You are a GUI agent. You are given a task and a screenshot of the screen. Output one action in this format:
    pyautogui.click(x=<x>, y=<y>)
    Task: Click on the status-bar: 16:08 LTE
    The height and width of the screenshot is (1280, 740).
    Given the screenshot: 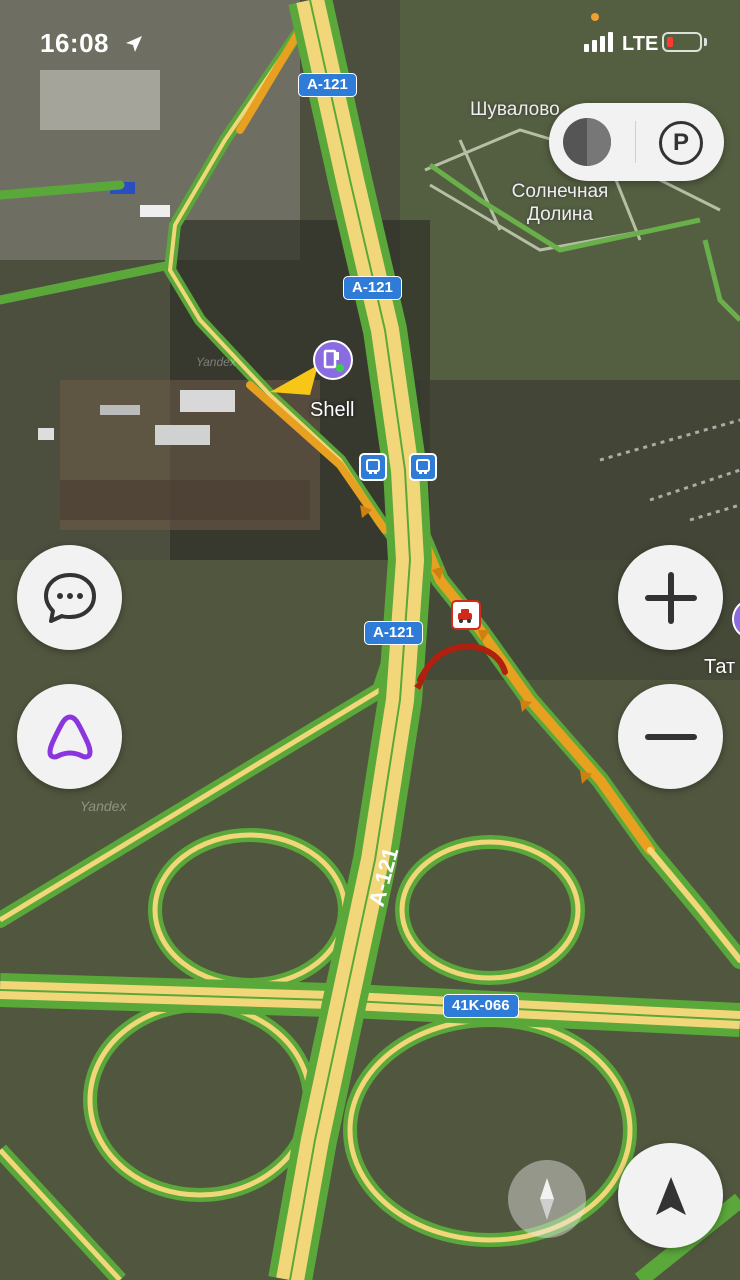 What is the action you would take?
    pyautogui.click(x=370, y=45)
    